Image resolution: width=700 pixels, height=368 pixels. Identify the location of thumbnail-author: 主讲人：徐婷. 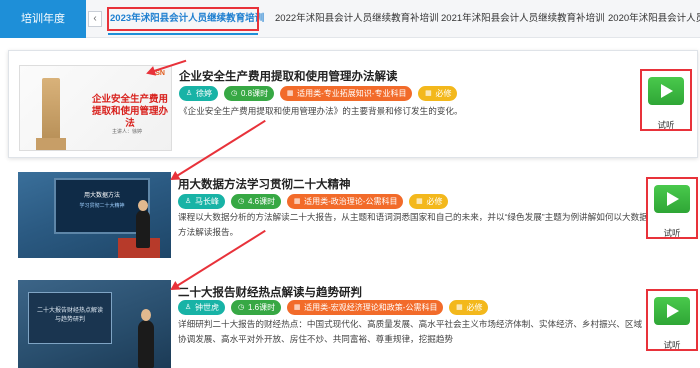
(127, 132).